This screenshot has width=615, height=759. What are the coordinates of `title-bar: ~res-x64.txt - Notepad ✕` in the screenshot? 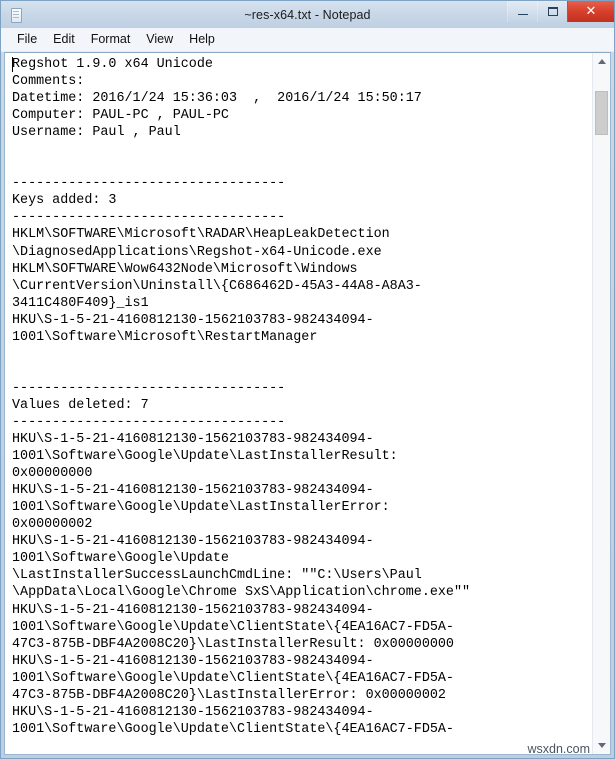 It's located at (307, 14).